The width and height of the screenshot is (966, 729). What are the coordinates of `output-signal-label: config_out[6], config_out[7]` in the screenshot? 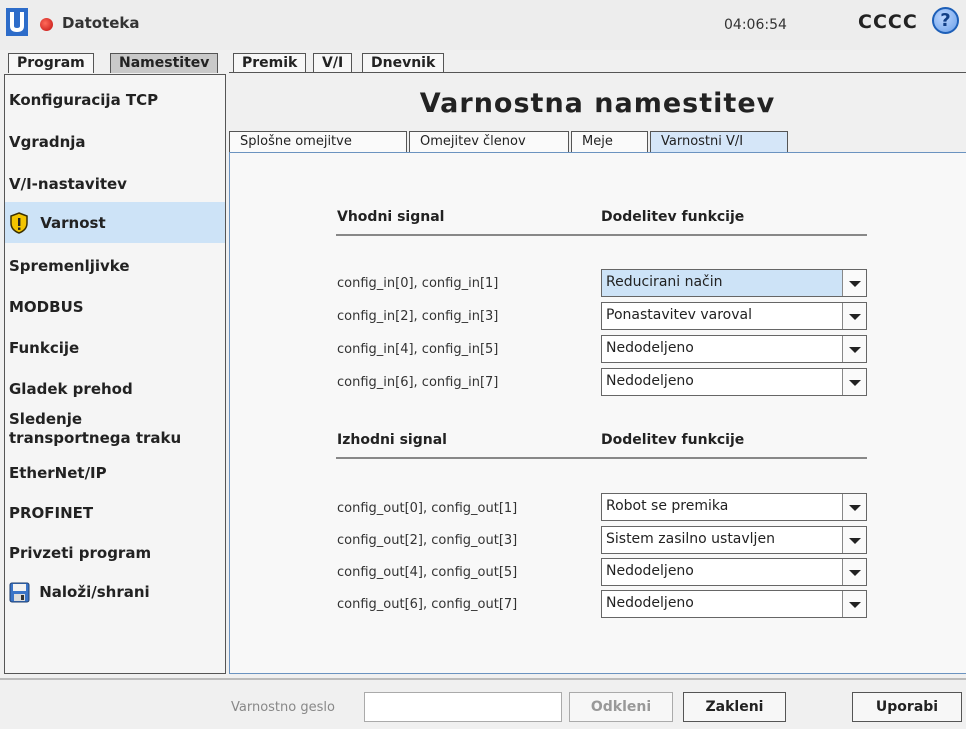 It's located at (427, 604).